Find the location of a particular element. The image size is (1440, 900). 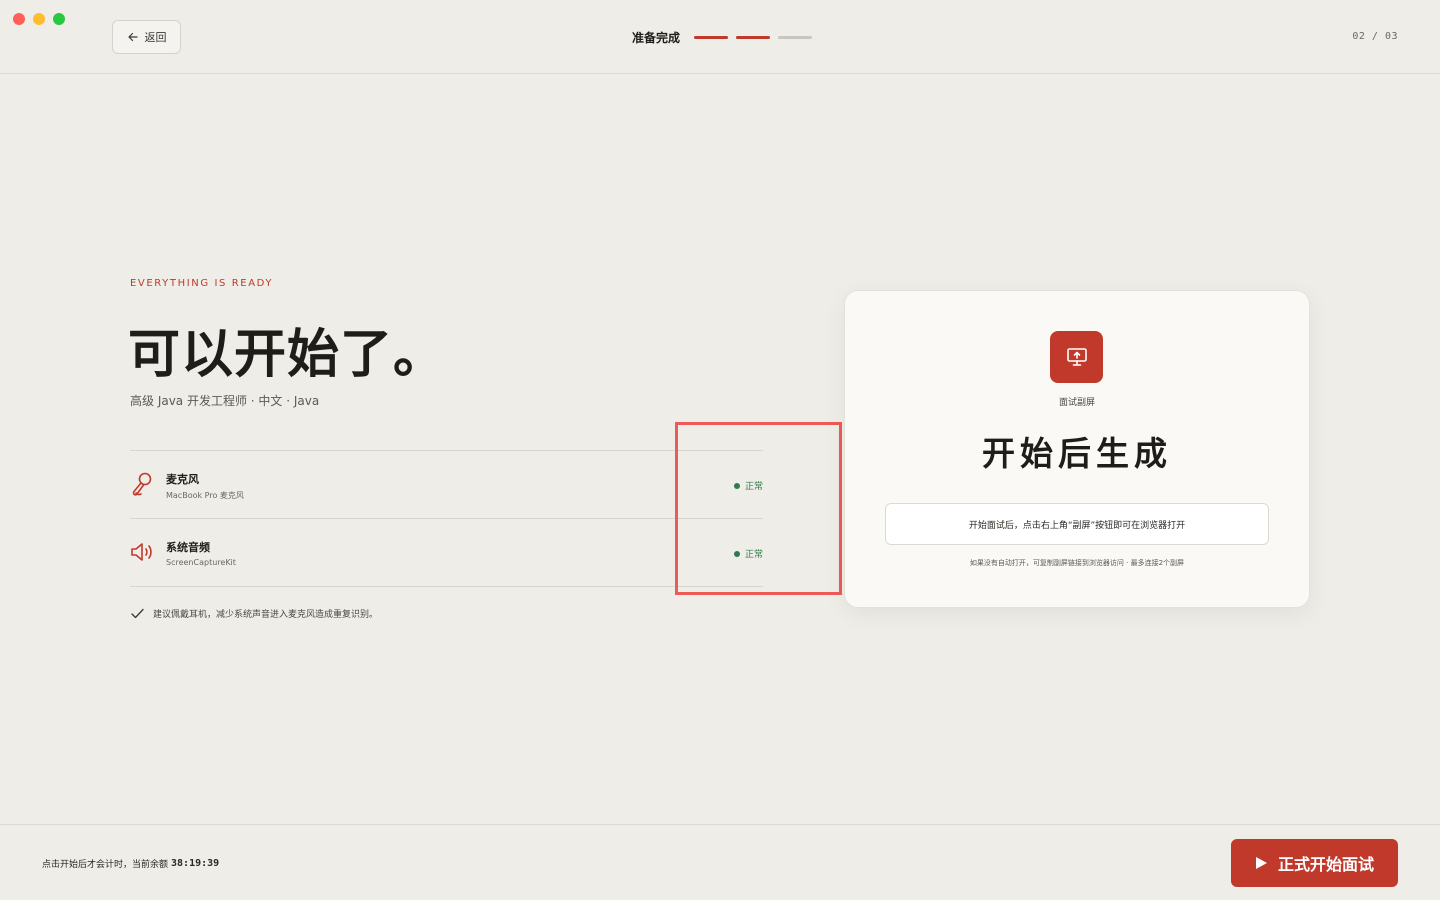

progress-steps: 准备完成 is located at coordinates (726, 37).